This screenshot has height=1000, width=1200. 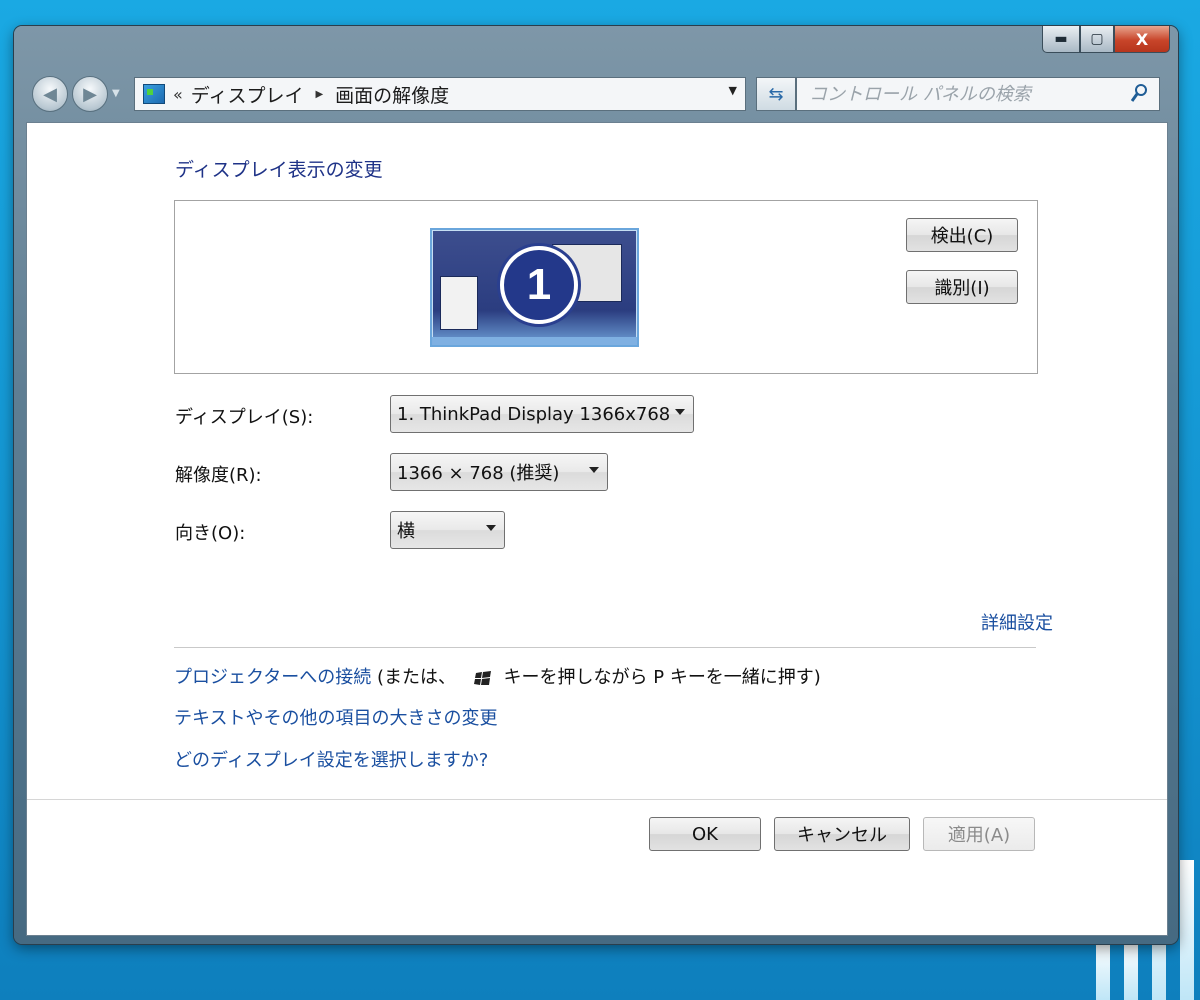 I want to click on projector-row: プロジェクターへの接続 (または、 キーを押しながら P キーを一緒に押す), so click(x=497, y=676).